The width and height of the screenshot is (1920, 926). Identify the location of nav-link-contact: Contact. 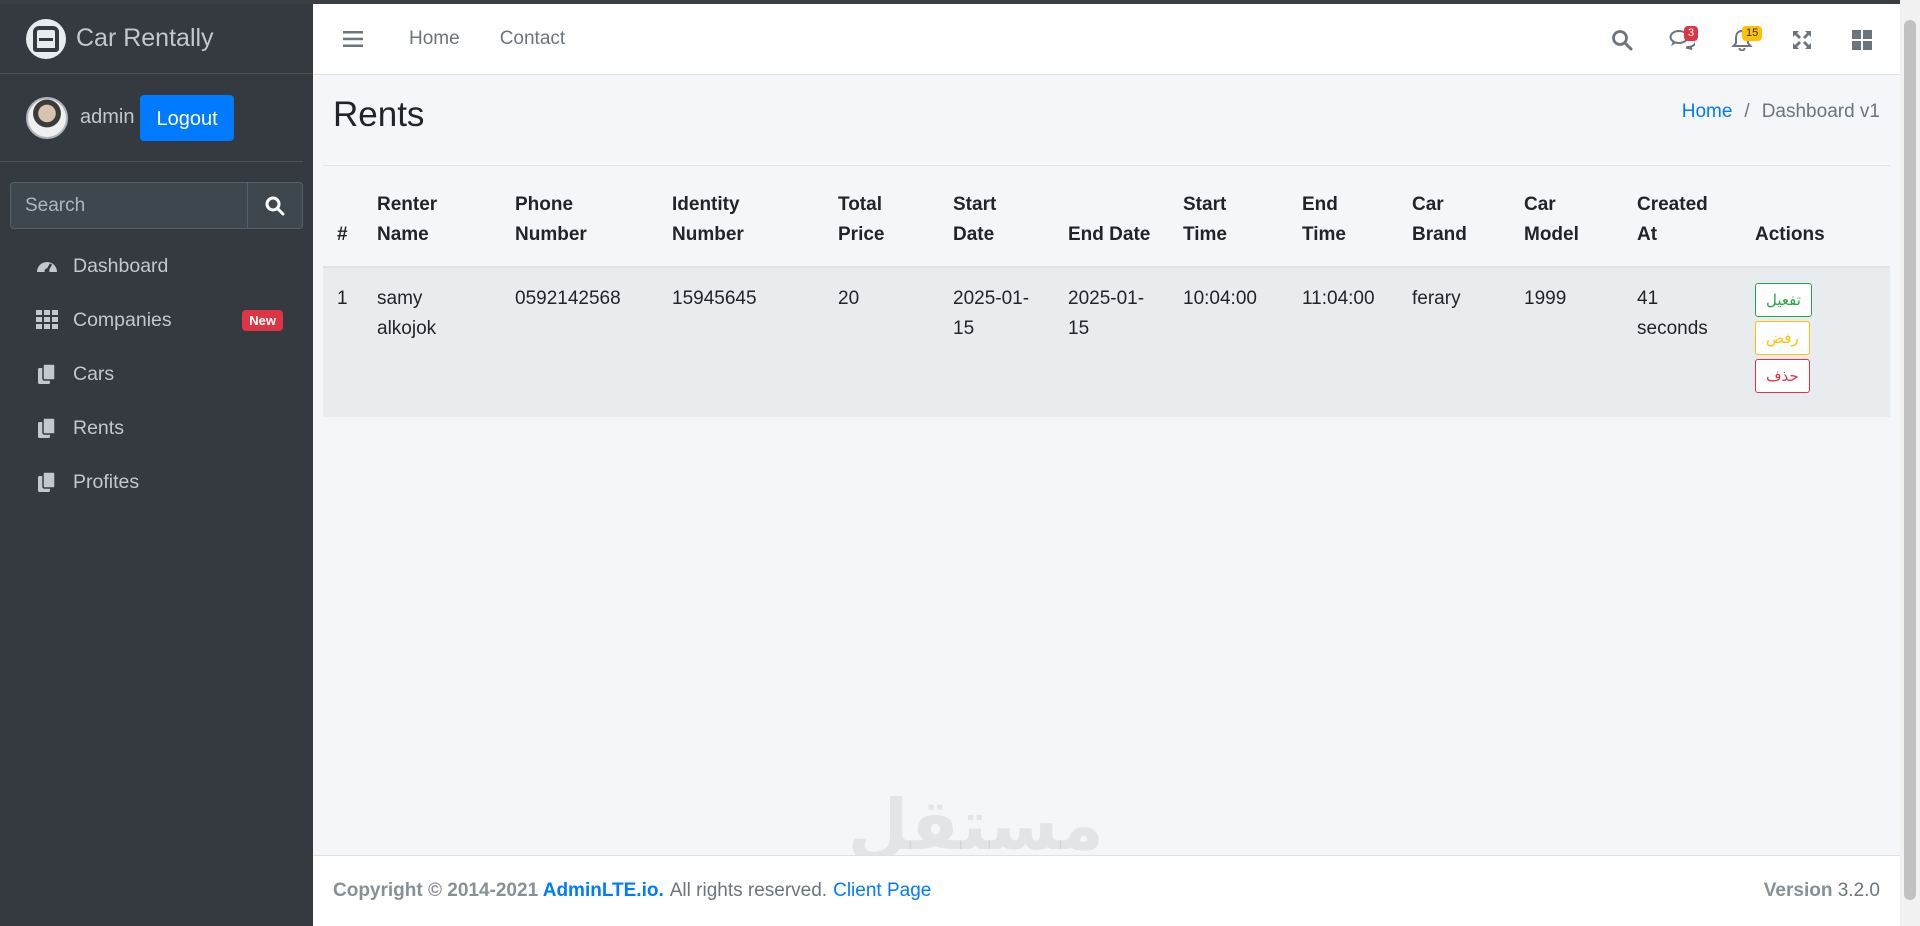
(532, 39).